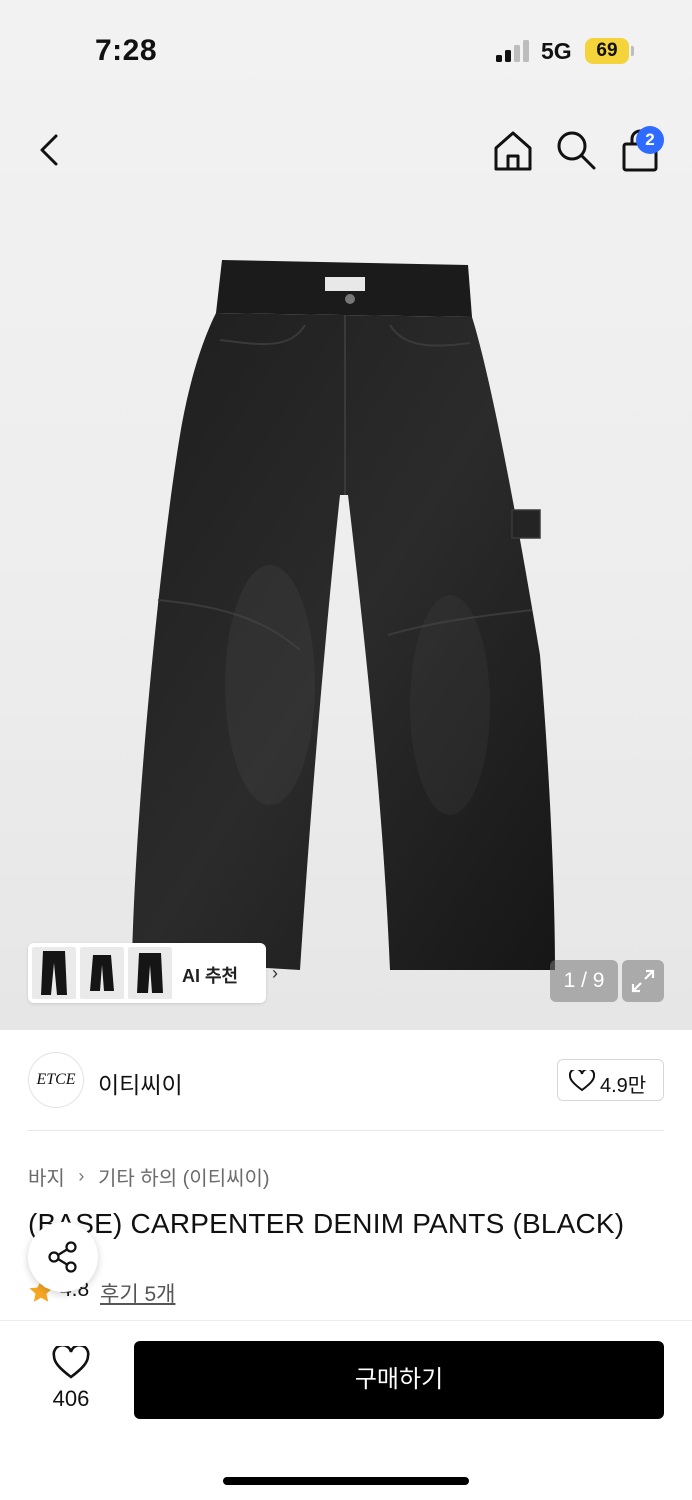  Describe the element at coordinates (126, 50) in the screenshot. I see `status-time: 7:28` at that location.